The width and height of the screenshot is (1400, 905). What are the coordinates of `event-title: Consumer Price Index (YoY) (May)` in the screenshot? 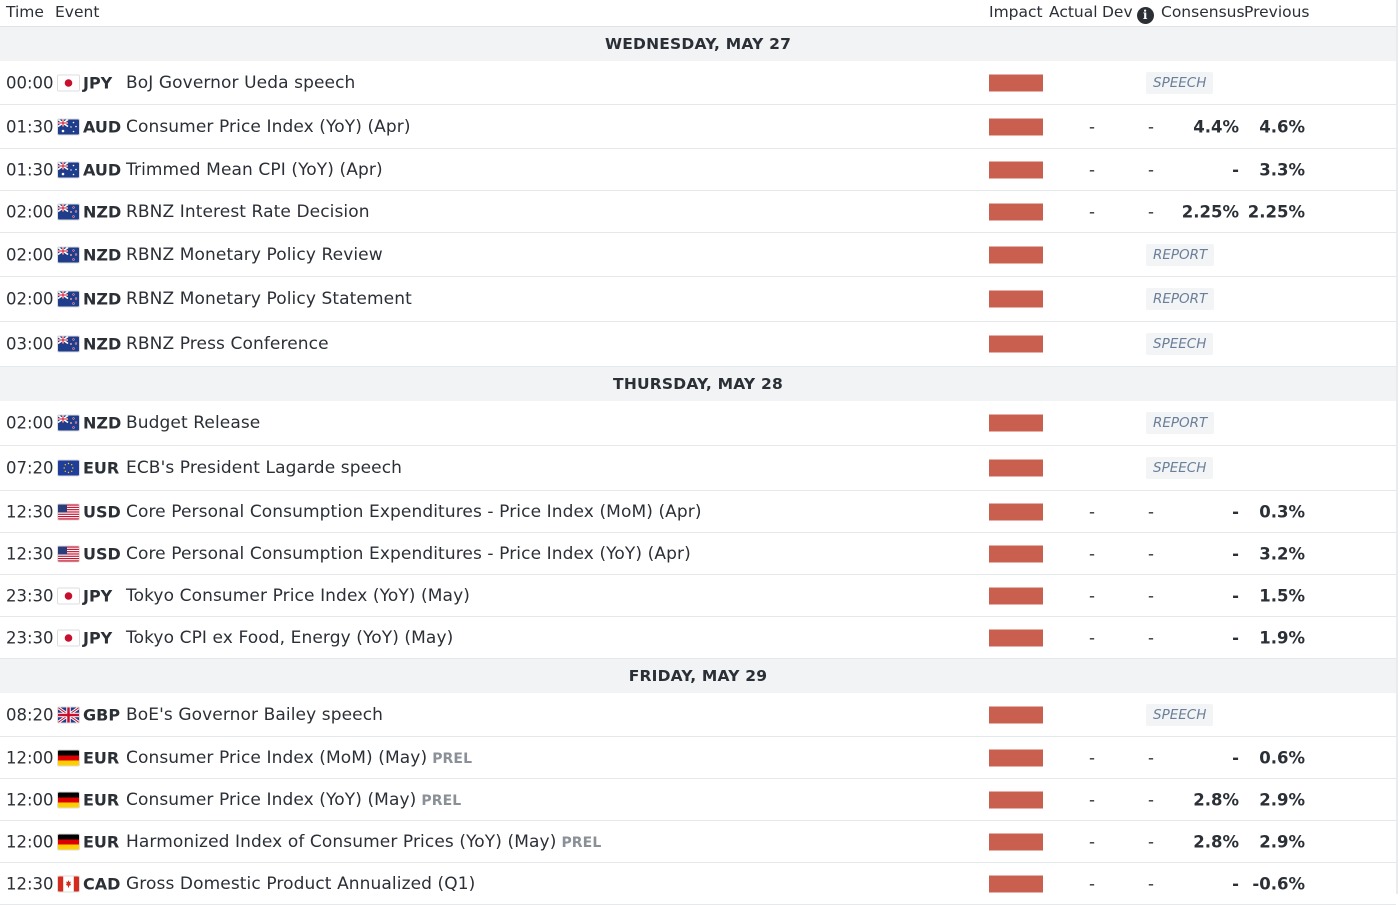 It's located at (271, 799).